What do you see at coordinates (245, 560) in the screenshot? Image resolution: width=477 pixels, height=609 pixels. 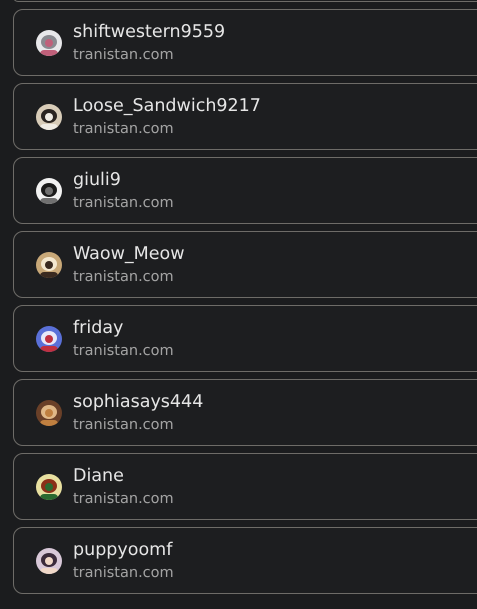 I see `account-card: puppyoomf tranistan.com` at bounding box center [245, 560].